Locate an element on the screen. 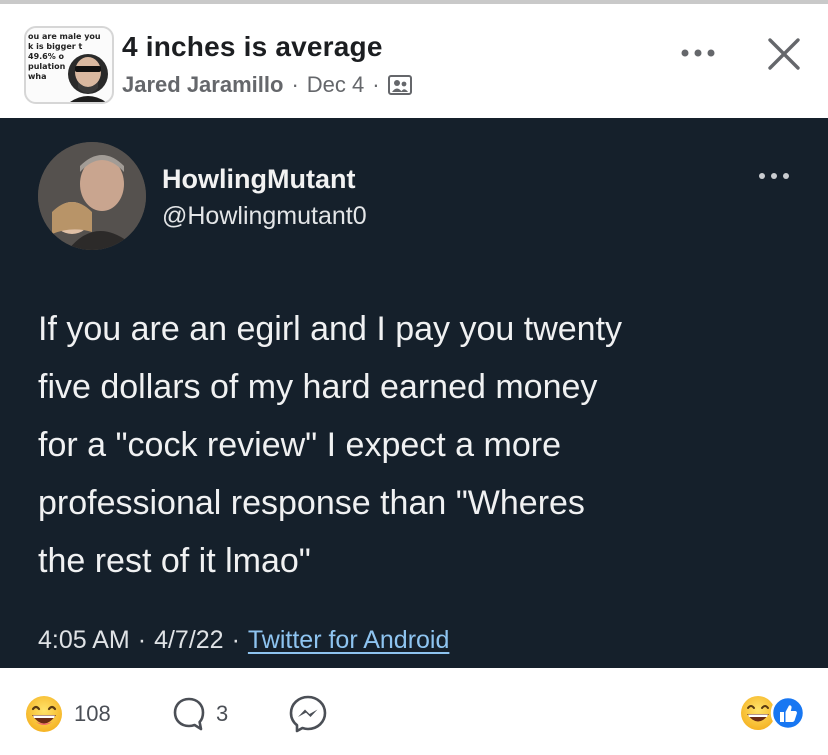 This screenshot has height=755, width=828. tweet-body-line: If you are an egirl and I pay you twenty is located at coordinates (330, 329).